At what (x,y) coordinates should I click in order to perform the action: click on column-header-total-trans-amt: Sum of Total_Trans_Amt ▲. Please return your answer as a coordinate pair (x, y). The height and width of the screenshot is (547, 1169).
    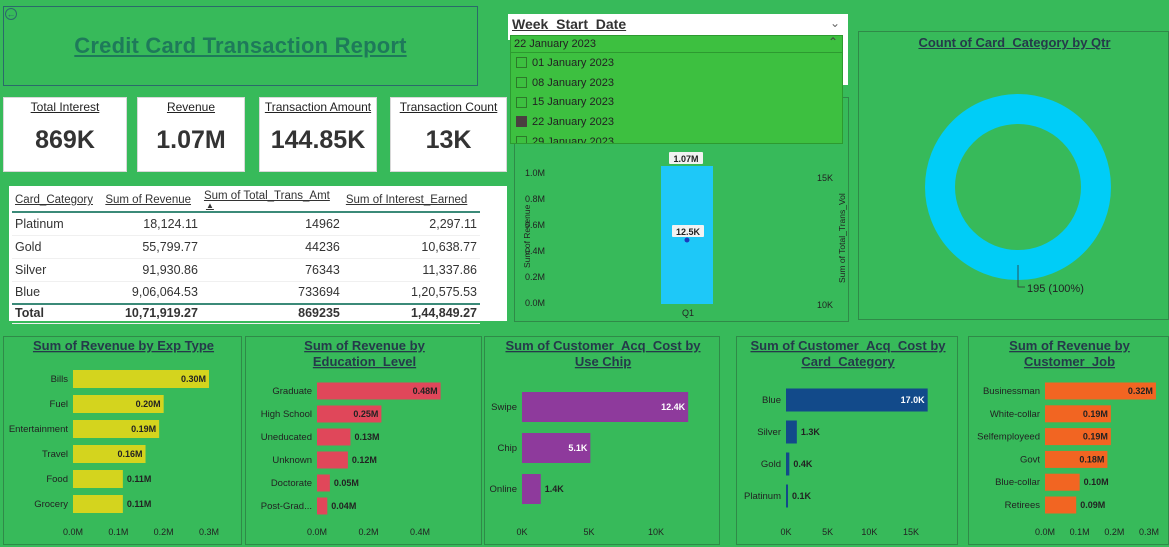
    Looking at the image, I should click on (271, 199).